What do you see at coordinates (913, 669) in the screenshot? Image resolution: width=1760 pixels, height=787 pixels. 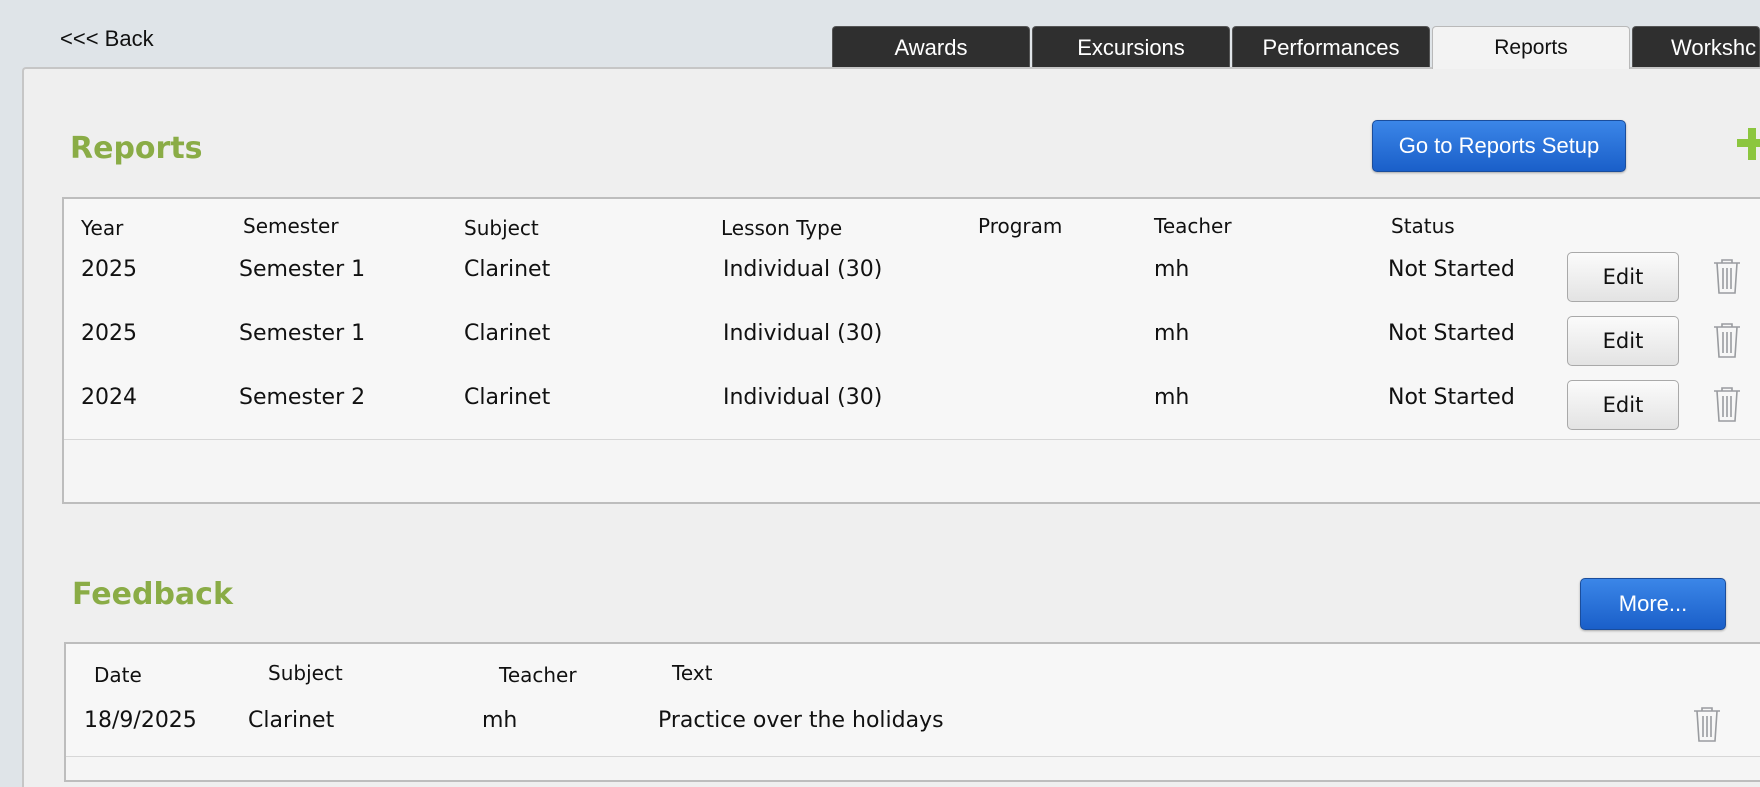 I see `feedback-table-header: Date Subject Teacher Text` at bounding box center [913, 669].